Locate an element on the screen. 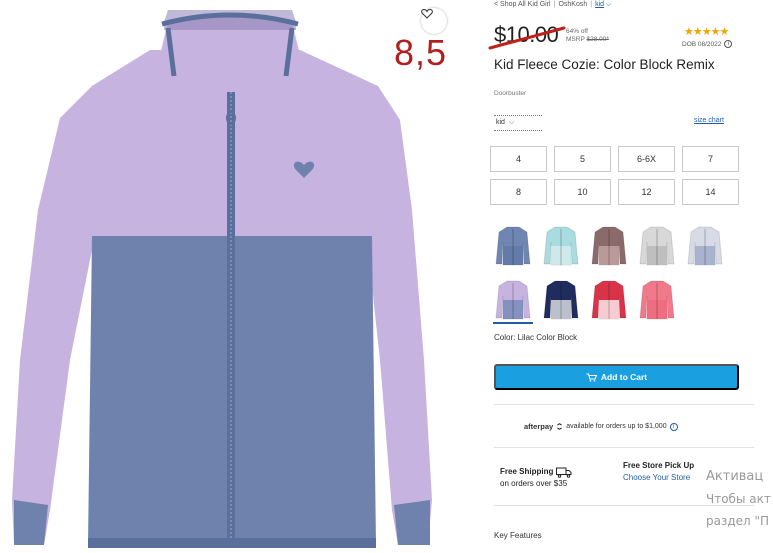 Image resolution: width=773 pixels, height=553 pixels. discount-info: 64% off MSRP $28.00* is located at coordinates (587, 36).